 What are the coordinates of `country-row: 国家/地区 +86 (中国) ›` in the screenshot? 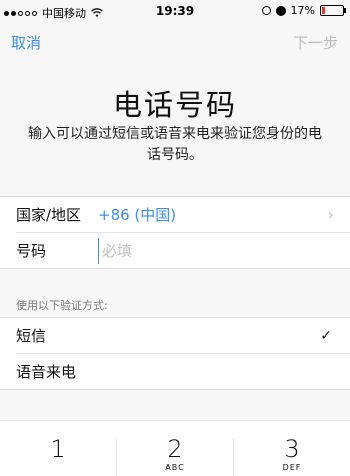 It's located at (175, 214).